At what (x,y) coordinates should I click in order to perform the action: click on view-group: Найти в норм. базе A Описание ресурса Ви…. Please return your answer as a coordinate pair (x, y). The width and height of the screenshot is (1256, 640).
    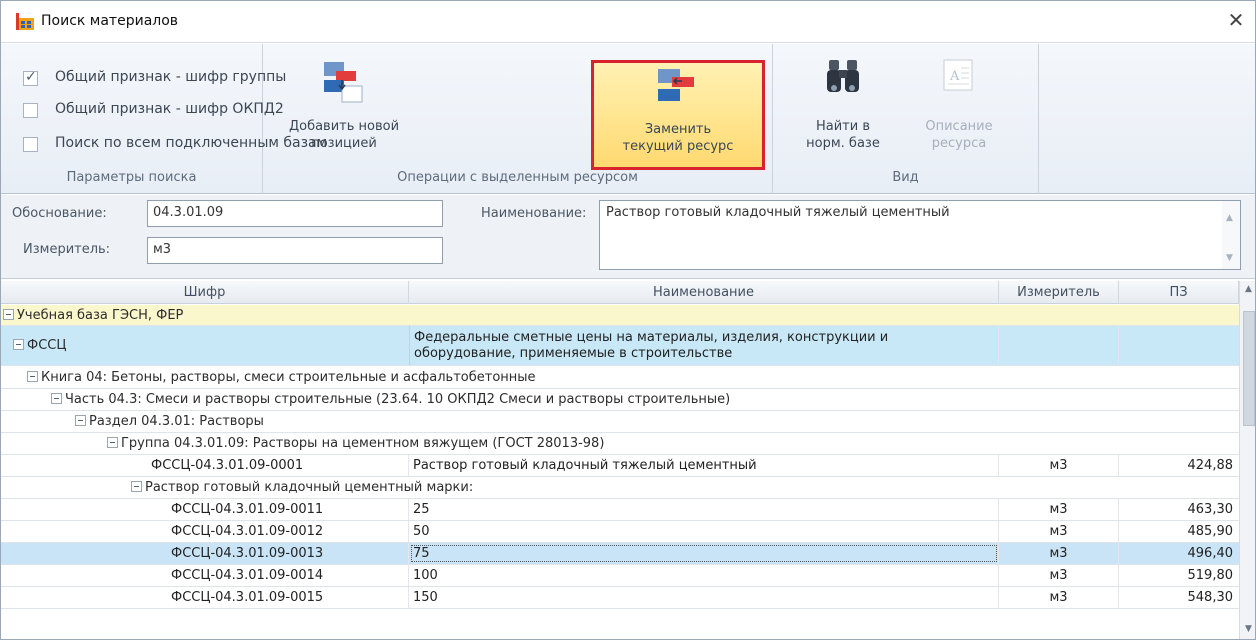
    Looking at the image, I should click on (906, 119).